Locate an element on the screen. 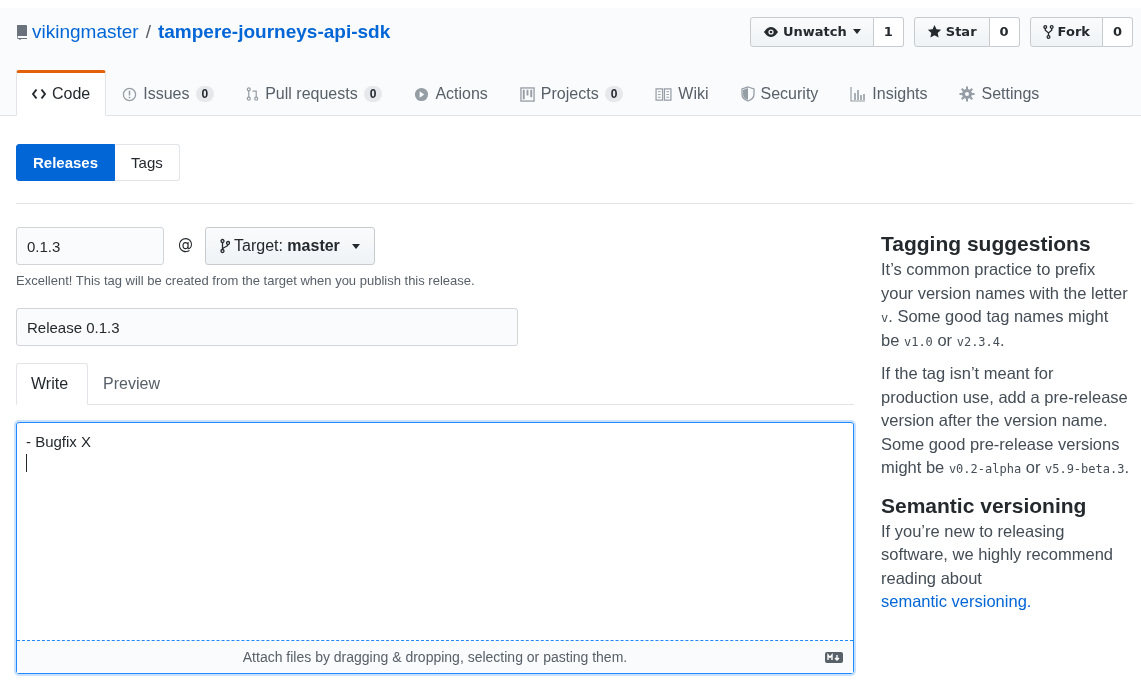 This screenshot has width=1141, height=684. repo-tab: Settings is located at coordinates (999, 93).